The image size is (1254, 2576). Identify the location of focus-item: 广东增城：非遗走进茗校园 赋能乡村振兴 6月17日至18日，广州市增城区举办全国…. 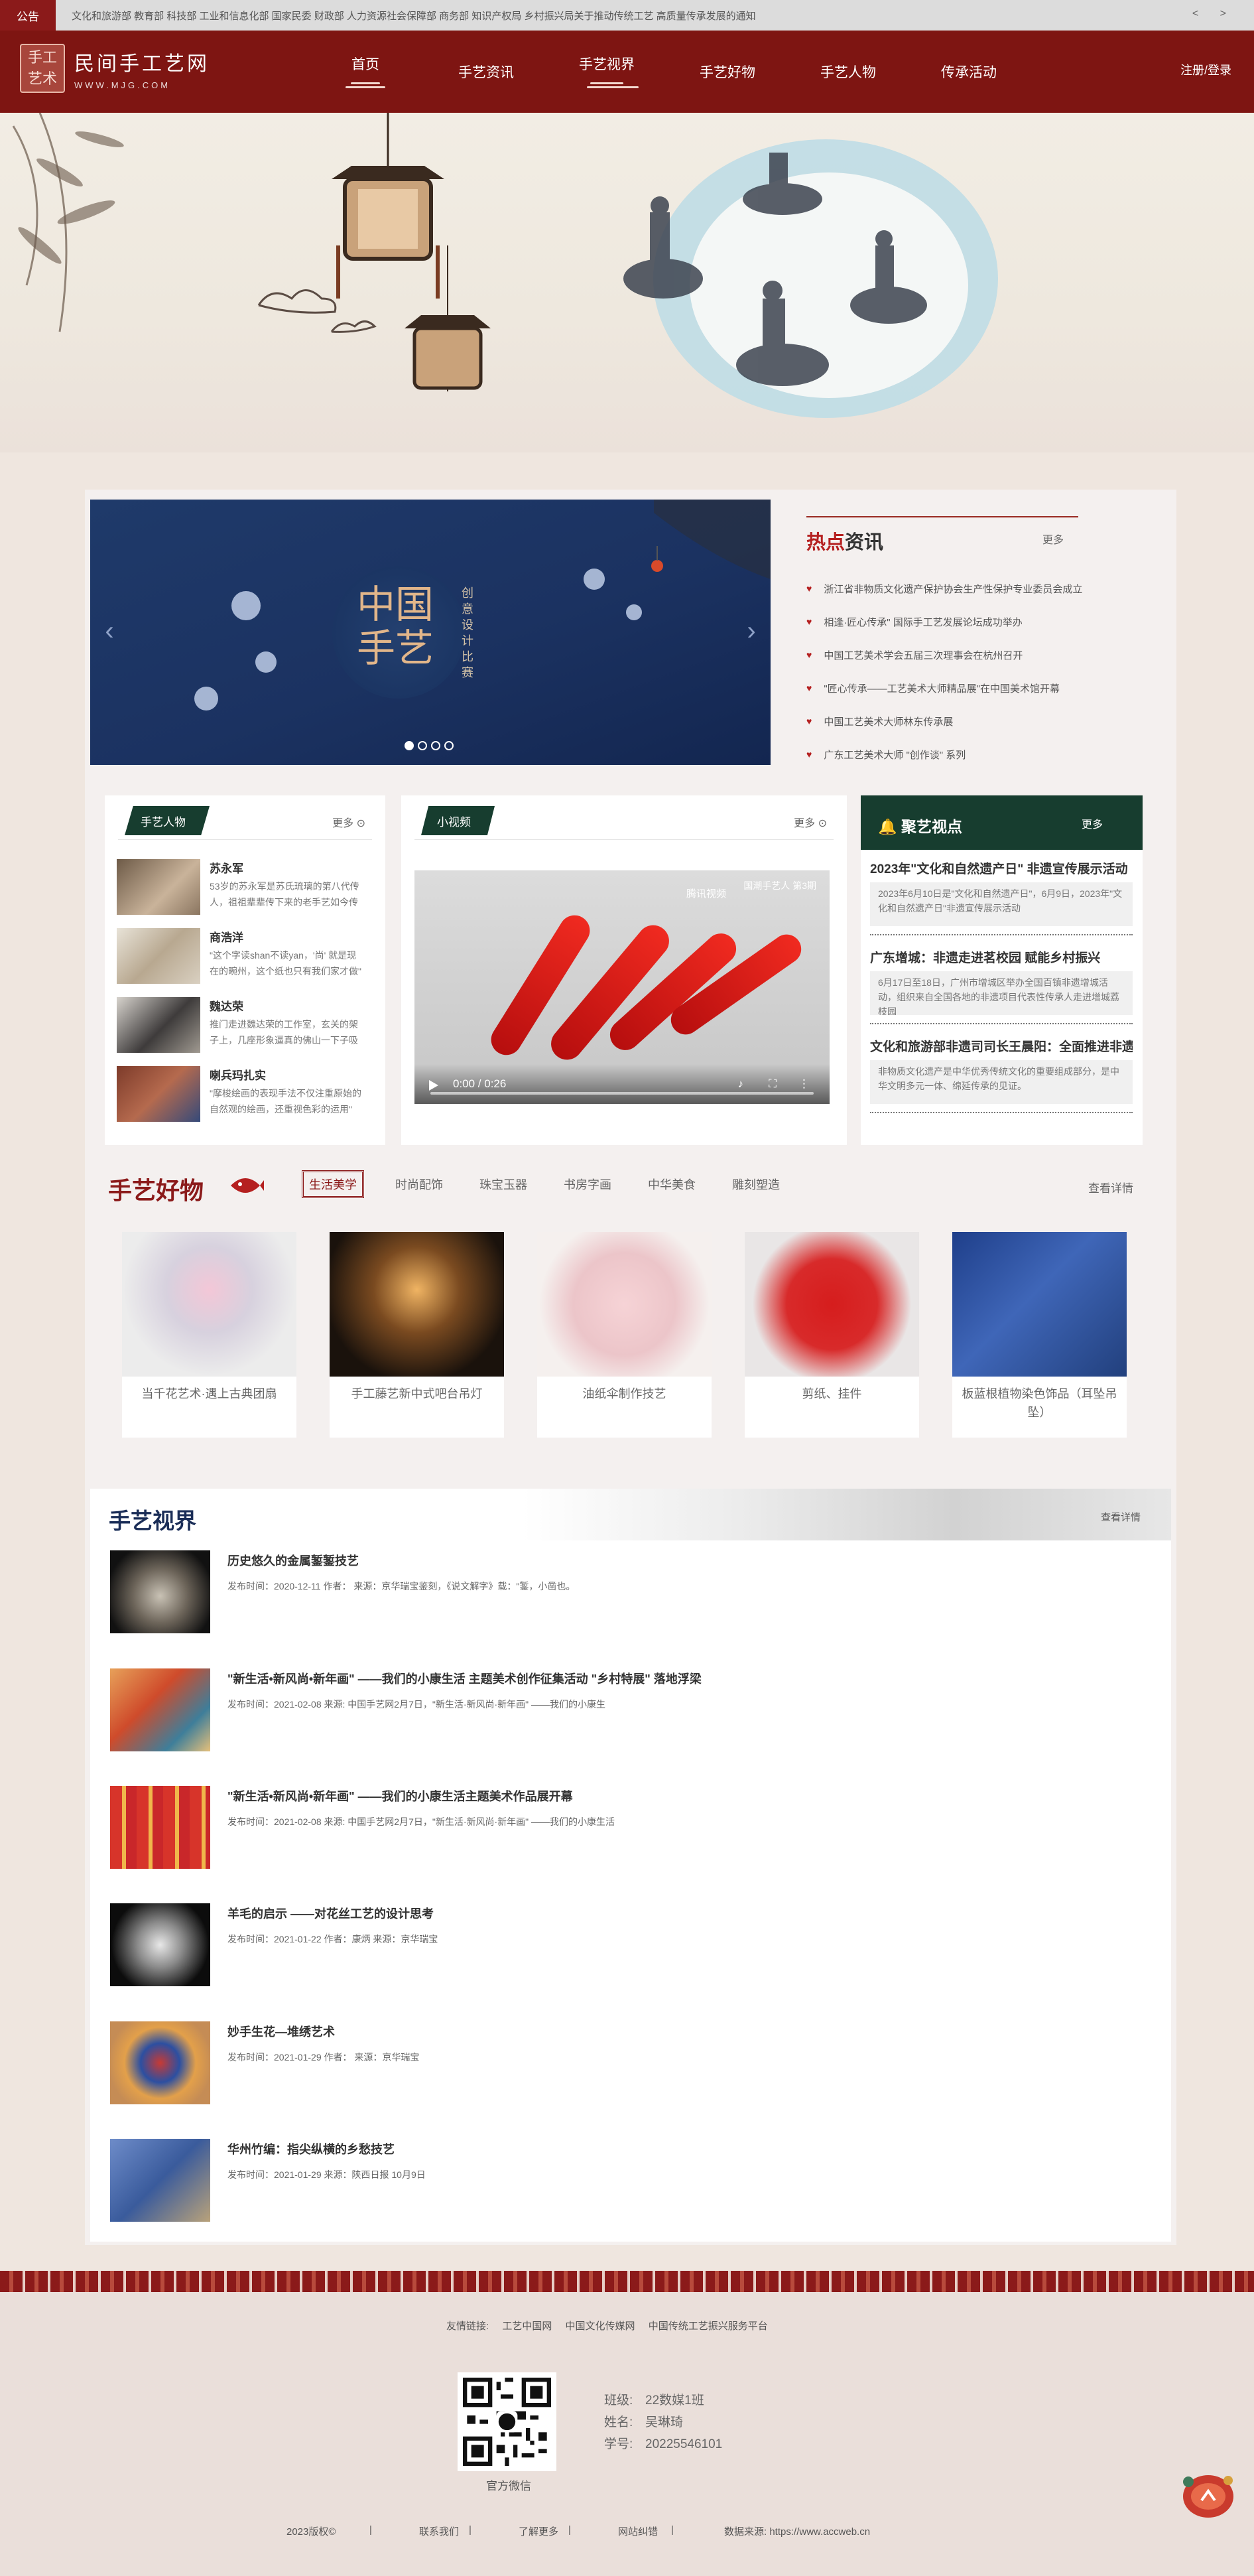
(1001, 986).